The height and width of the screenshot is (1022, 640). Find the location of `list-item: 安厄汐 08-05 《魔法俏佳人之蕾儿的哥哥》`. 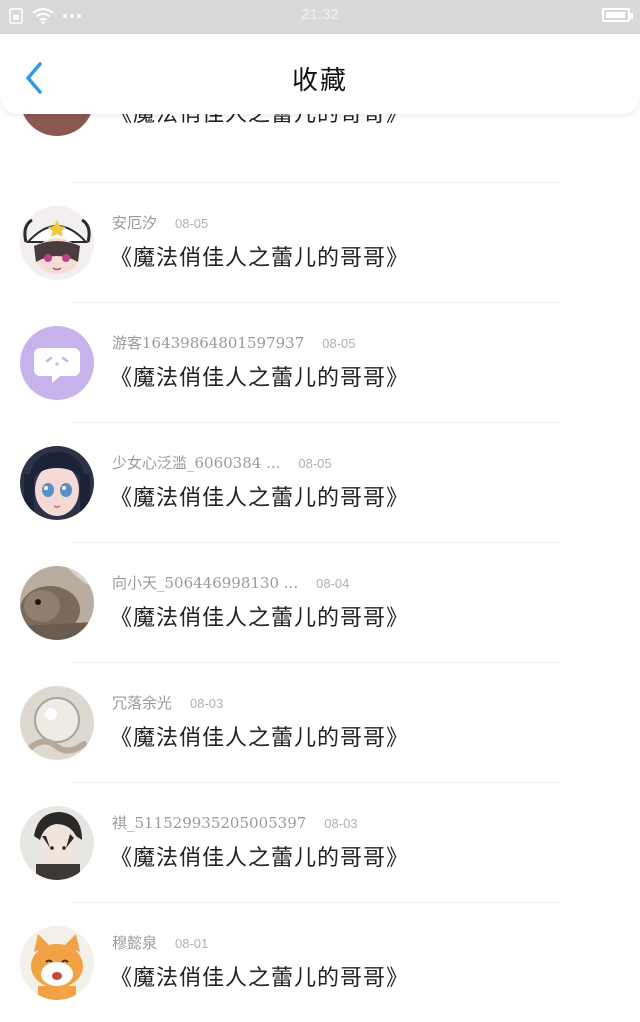

list-item: 安厄汐 08-05 《魔法俏佳人之蕾儿的哥哥》 is located at coordinates (320, 242).